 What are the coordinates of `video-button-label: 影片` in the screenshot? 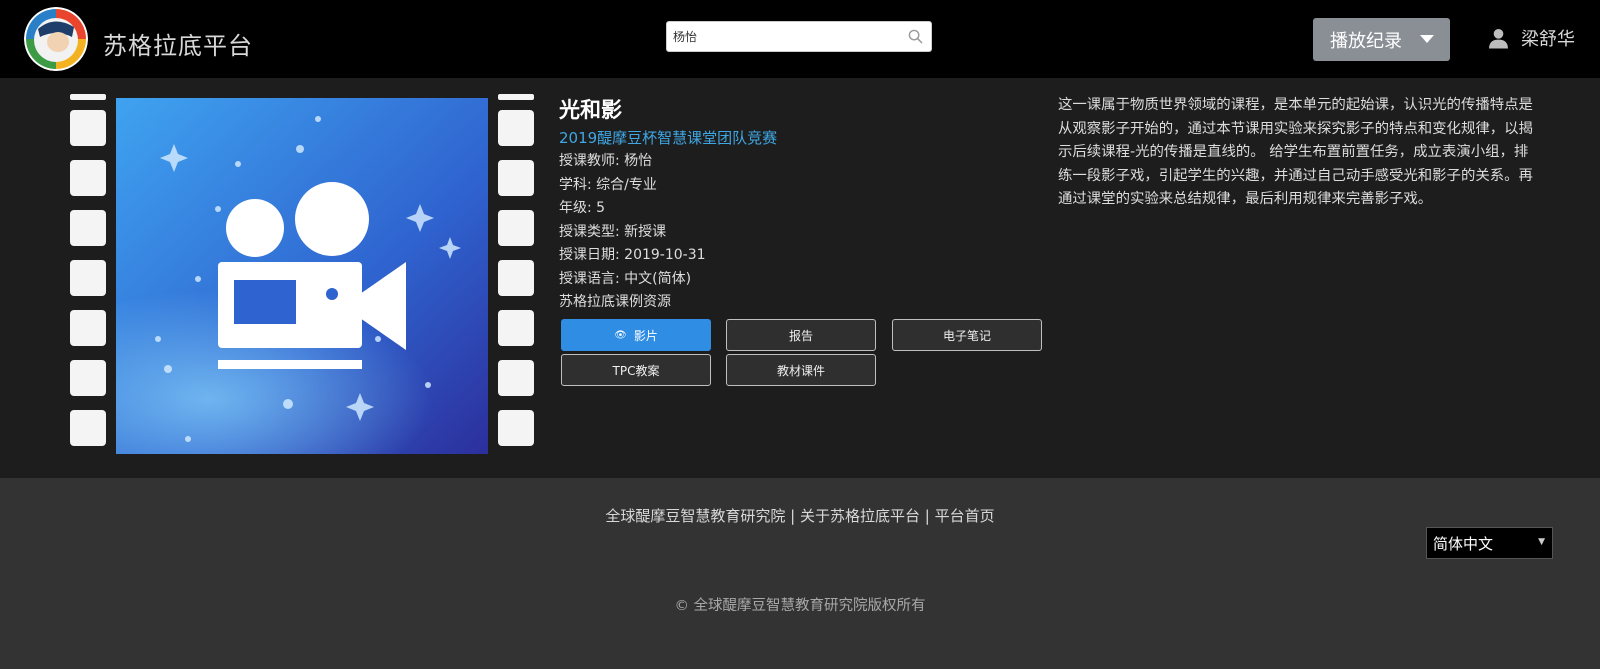 It's located at (645, 335).